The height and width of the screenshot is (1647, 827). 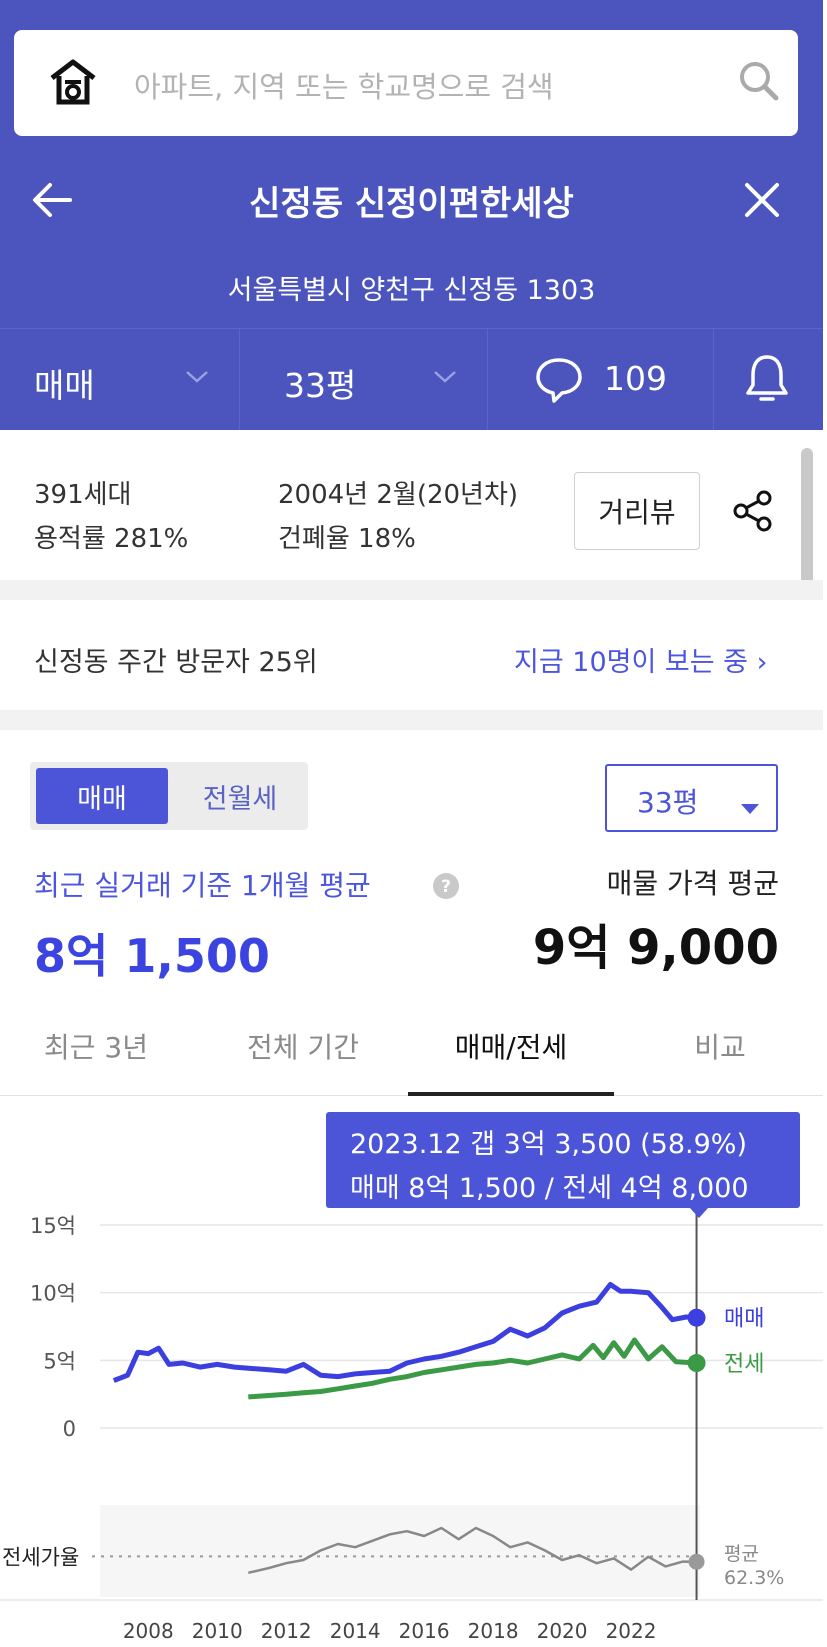 I want to click on search-input: 아파트, 지역 또는 학교명으로 검색, so click(x=344, y=85).